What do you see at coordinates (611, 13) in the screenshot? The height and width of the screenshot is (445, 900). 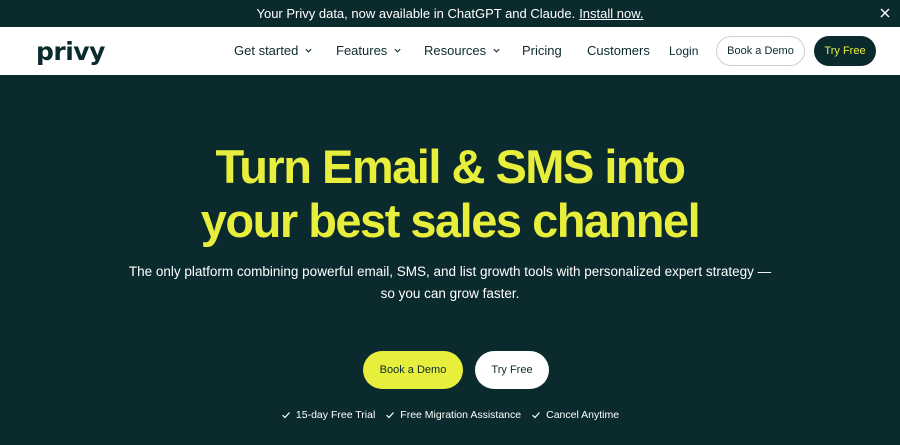 I see `install-now-link: Install now.` at bounding box center [611, 13].